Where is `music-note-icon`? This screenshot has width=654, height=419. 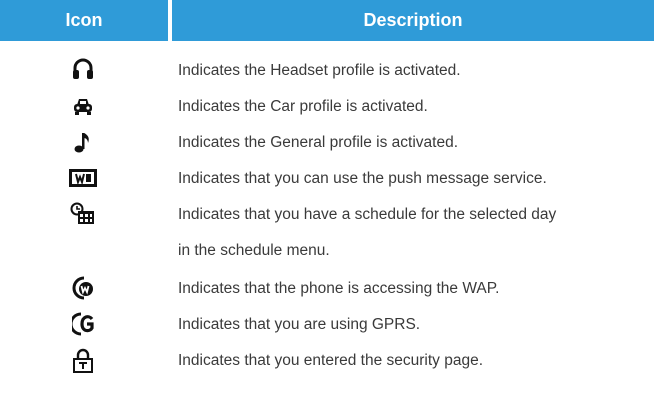
music-note-icon is located at coordinates (81, 143).